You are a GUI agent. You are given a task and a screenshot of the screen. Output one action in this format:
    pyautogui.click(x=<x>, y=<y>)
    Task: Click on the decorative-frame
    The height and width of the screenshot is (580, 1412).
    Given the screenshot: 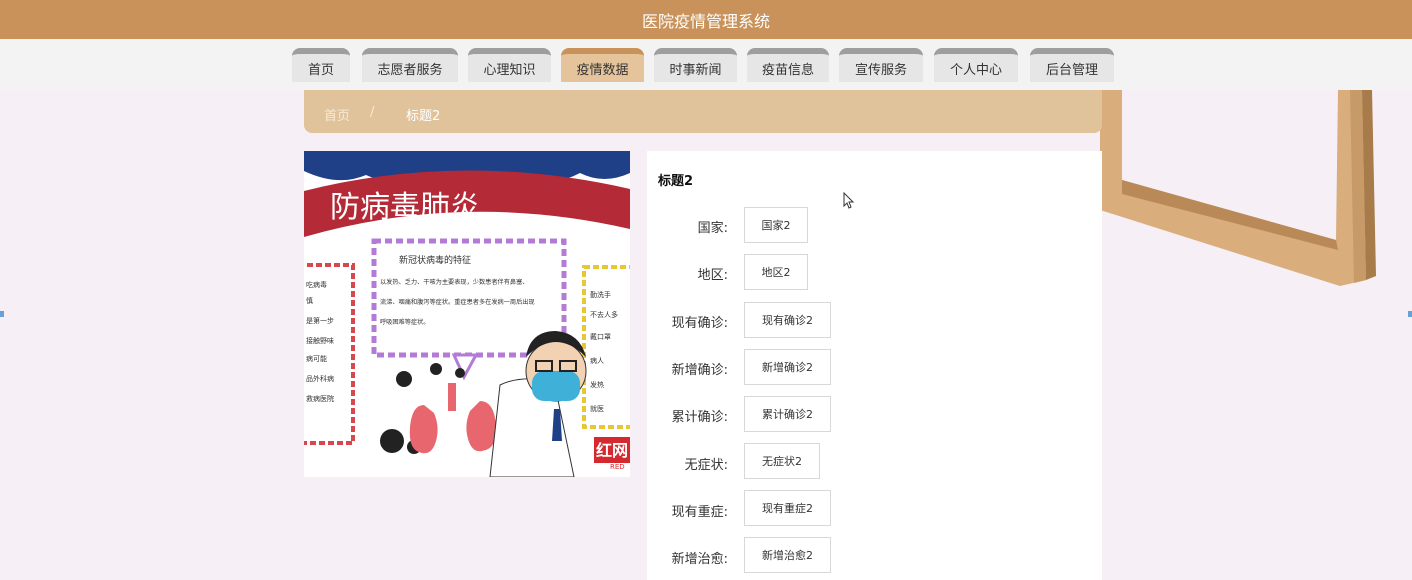 What is the action you would take?
    pyautogui.click(x=1238, y=188)
    